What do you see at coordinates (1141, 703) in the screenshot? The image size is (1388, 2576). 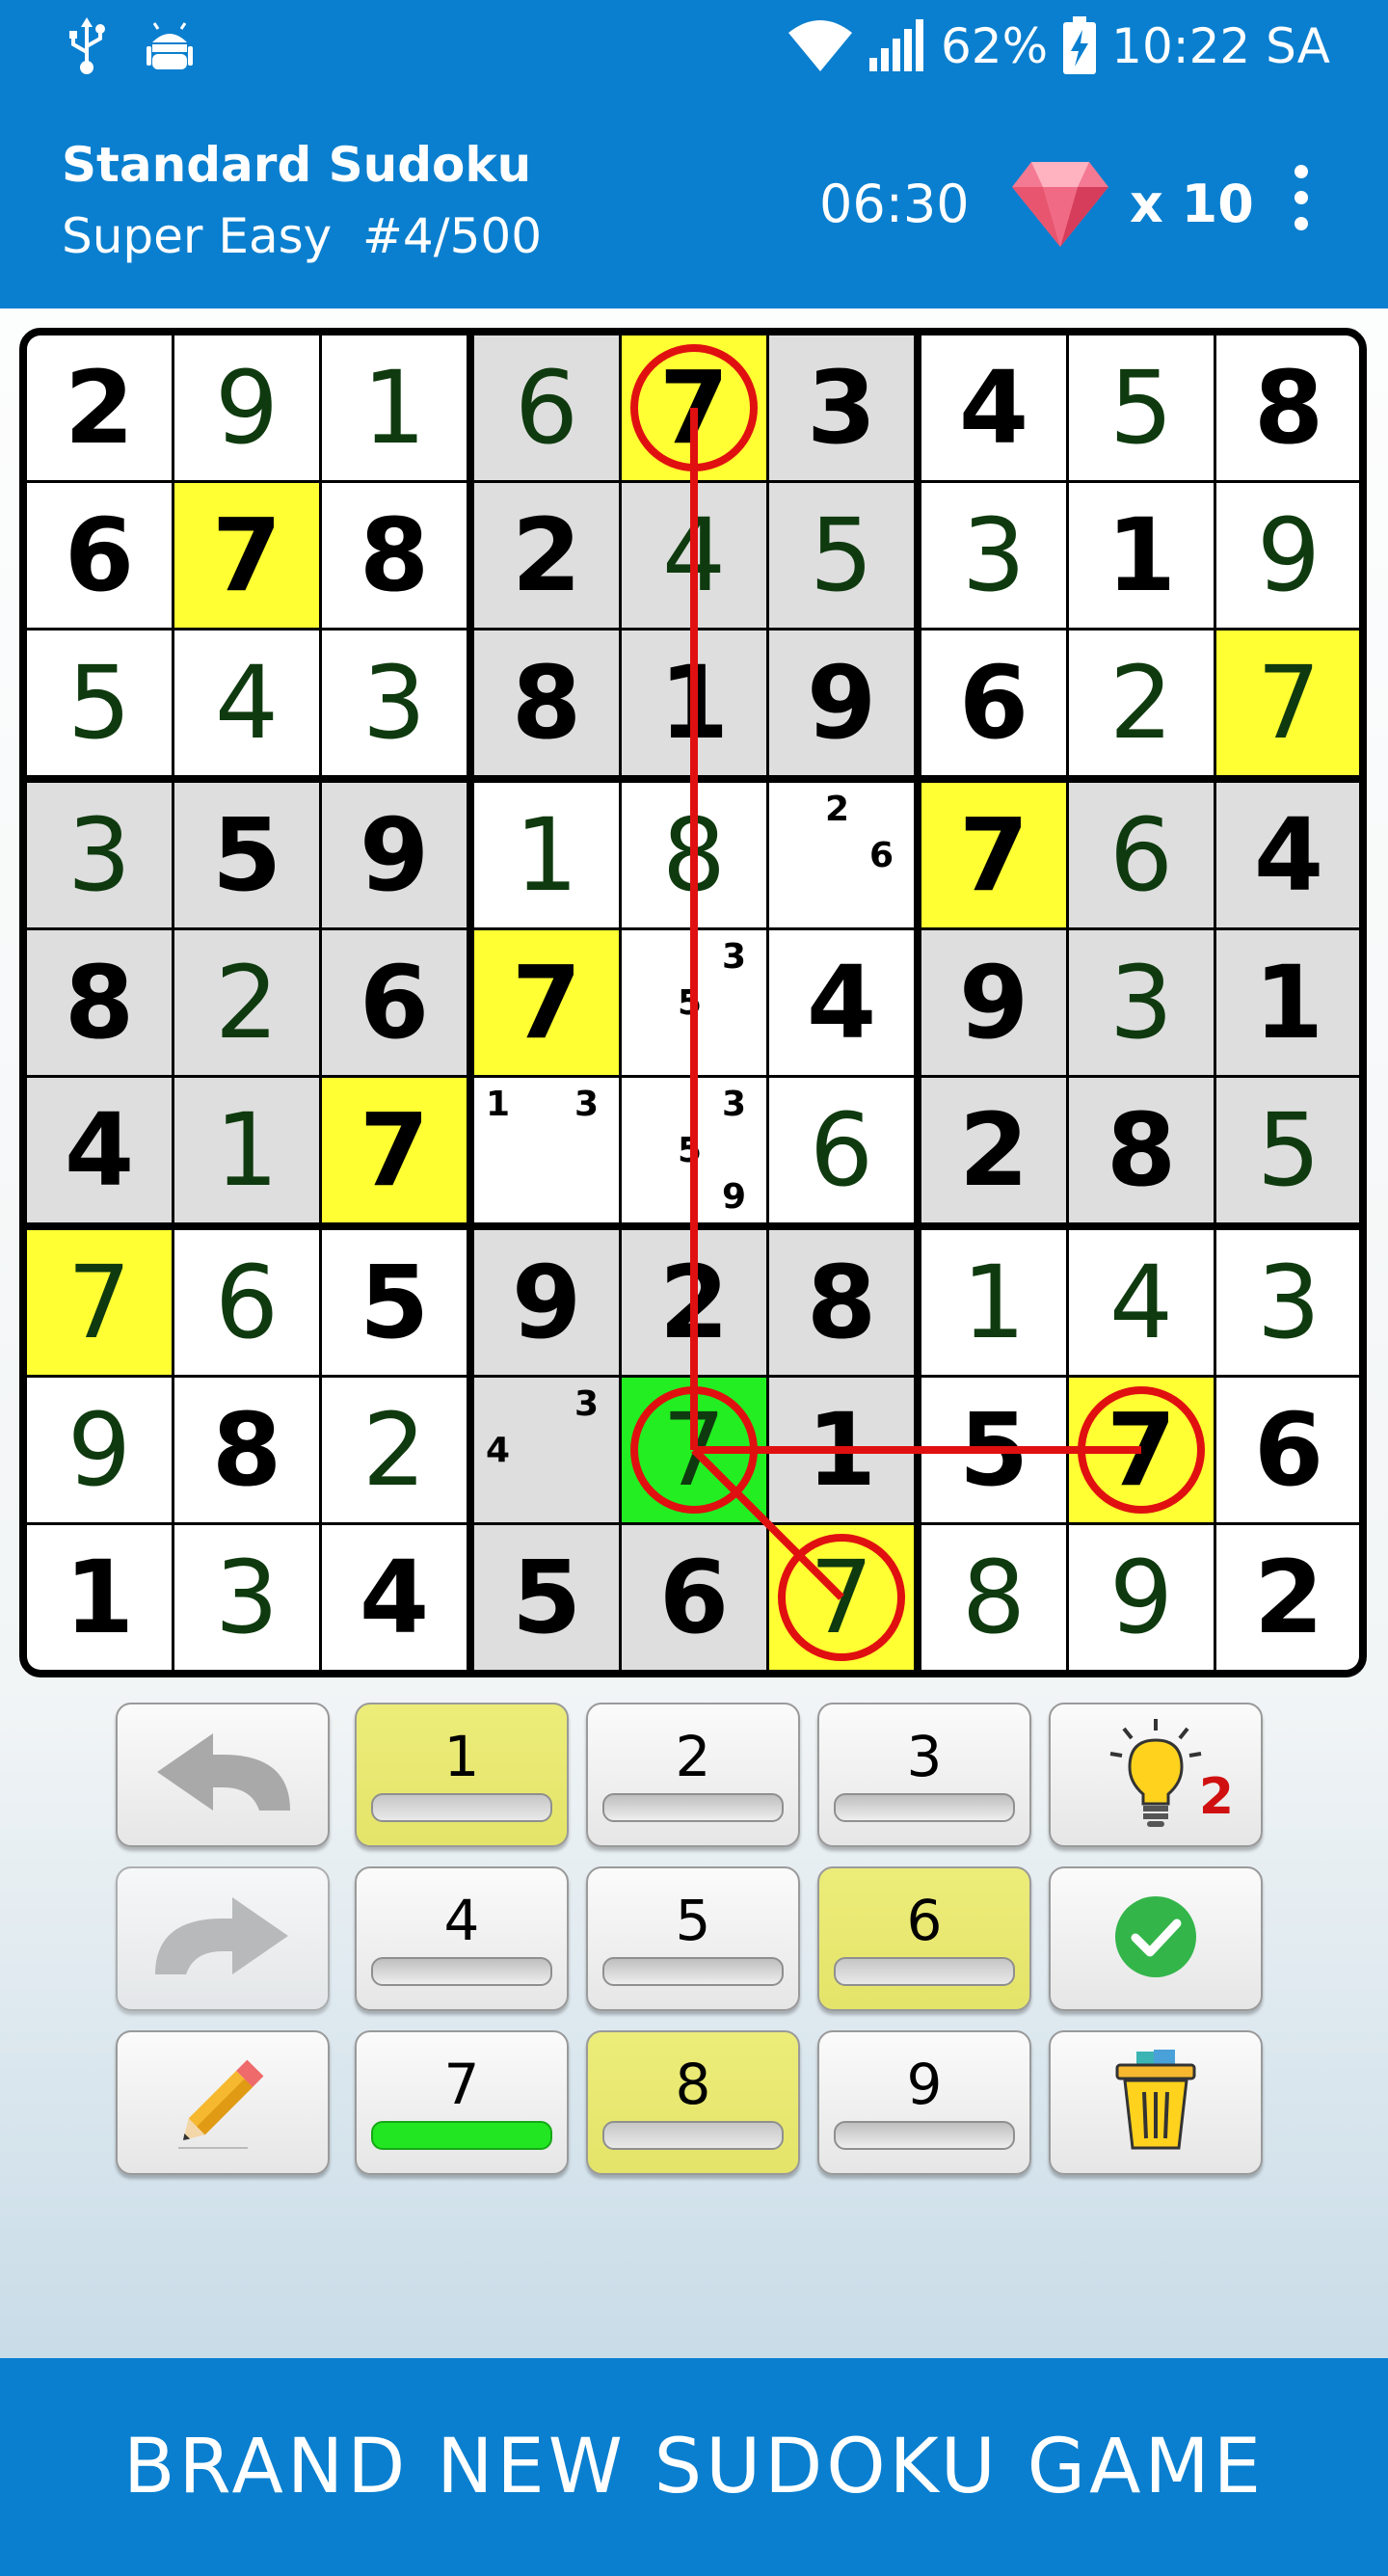 I see `cell-r3c8: 2` at bounding box center [1141, 703].